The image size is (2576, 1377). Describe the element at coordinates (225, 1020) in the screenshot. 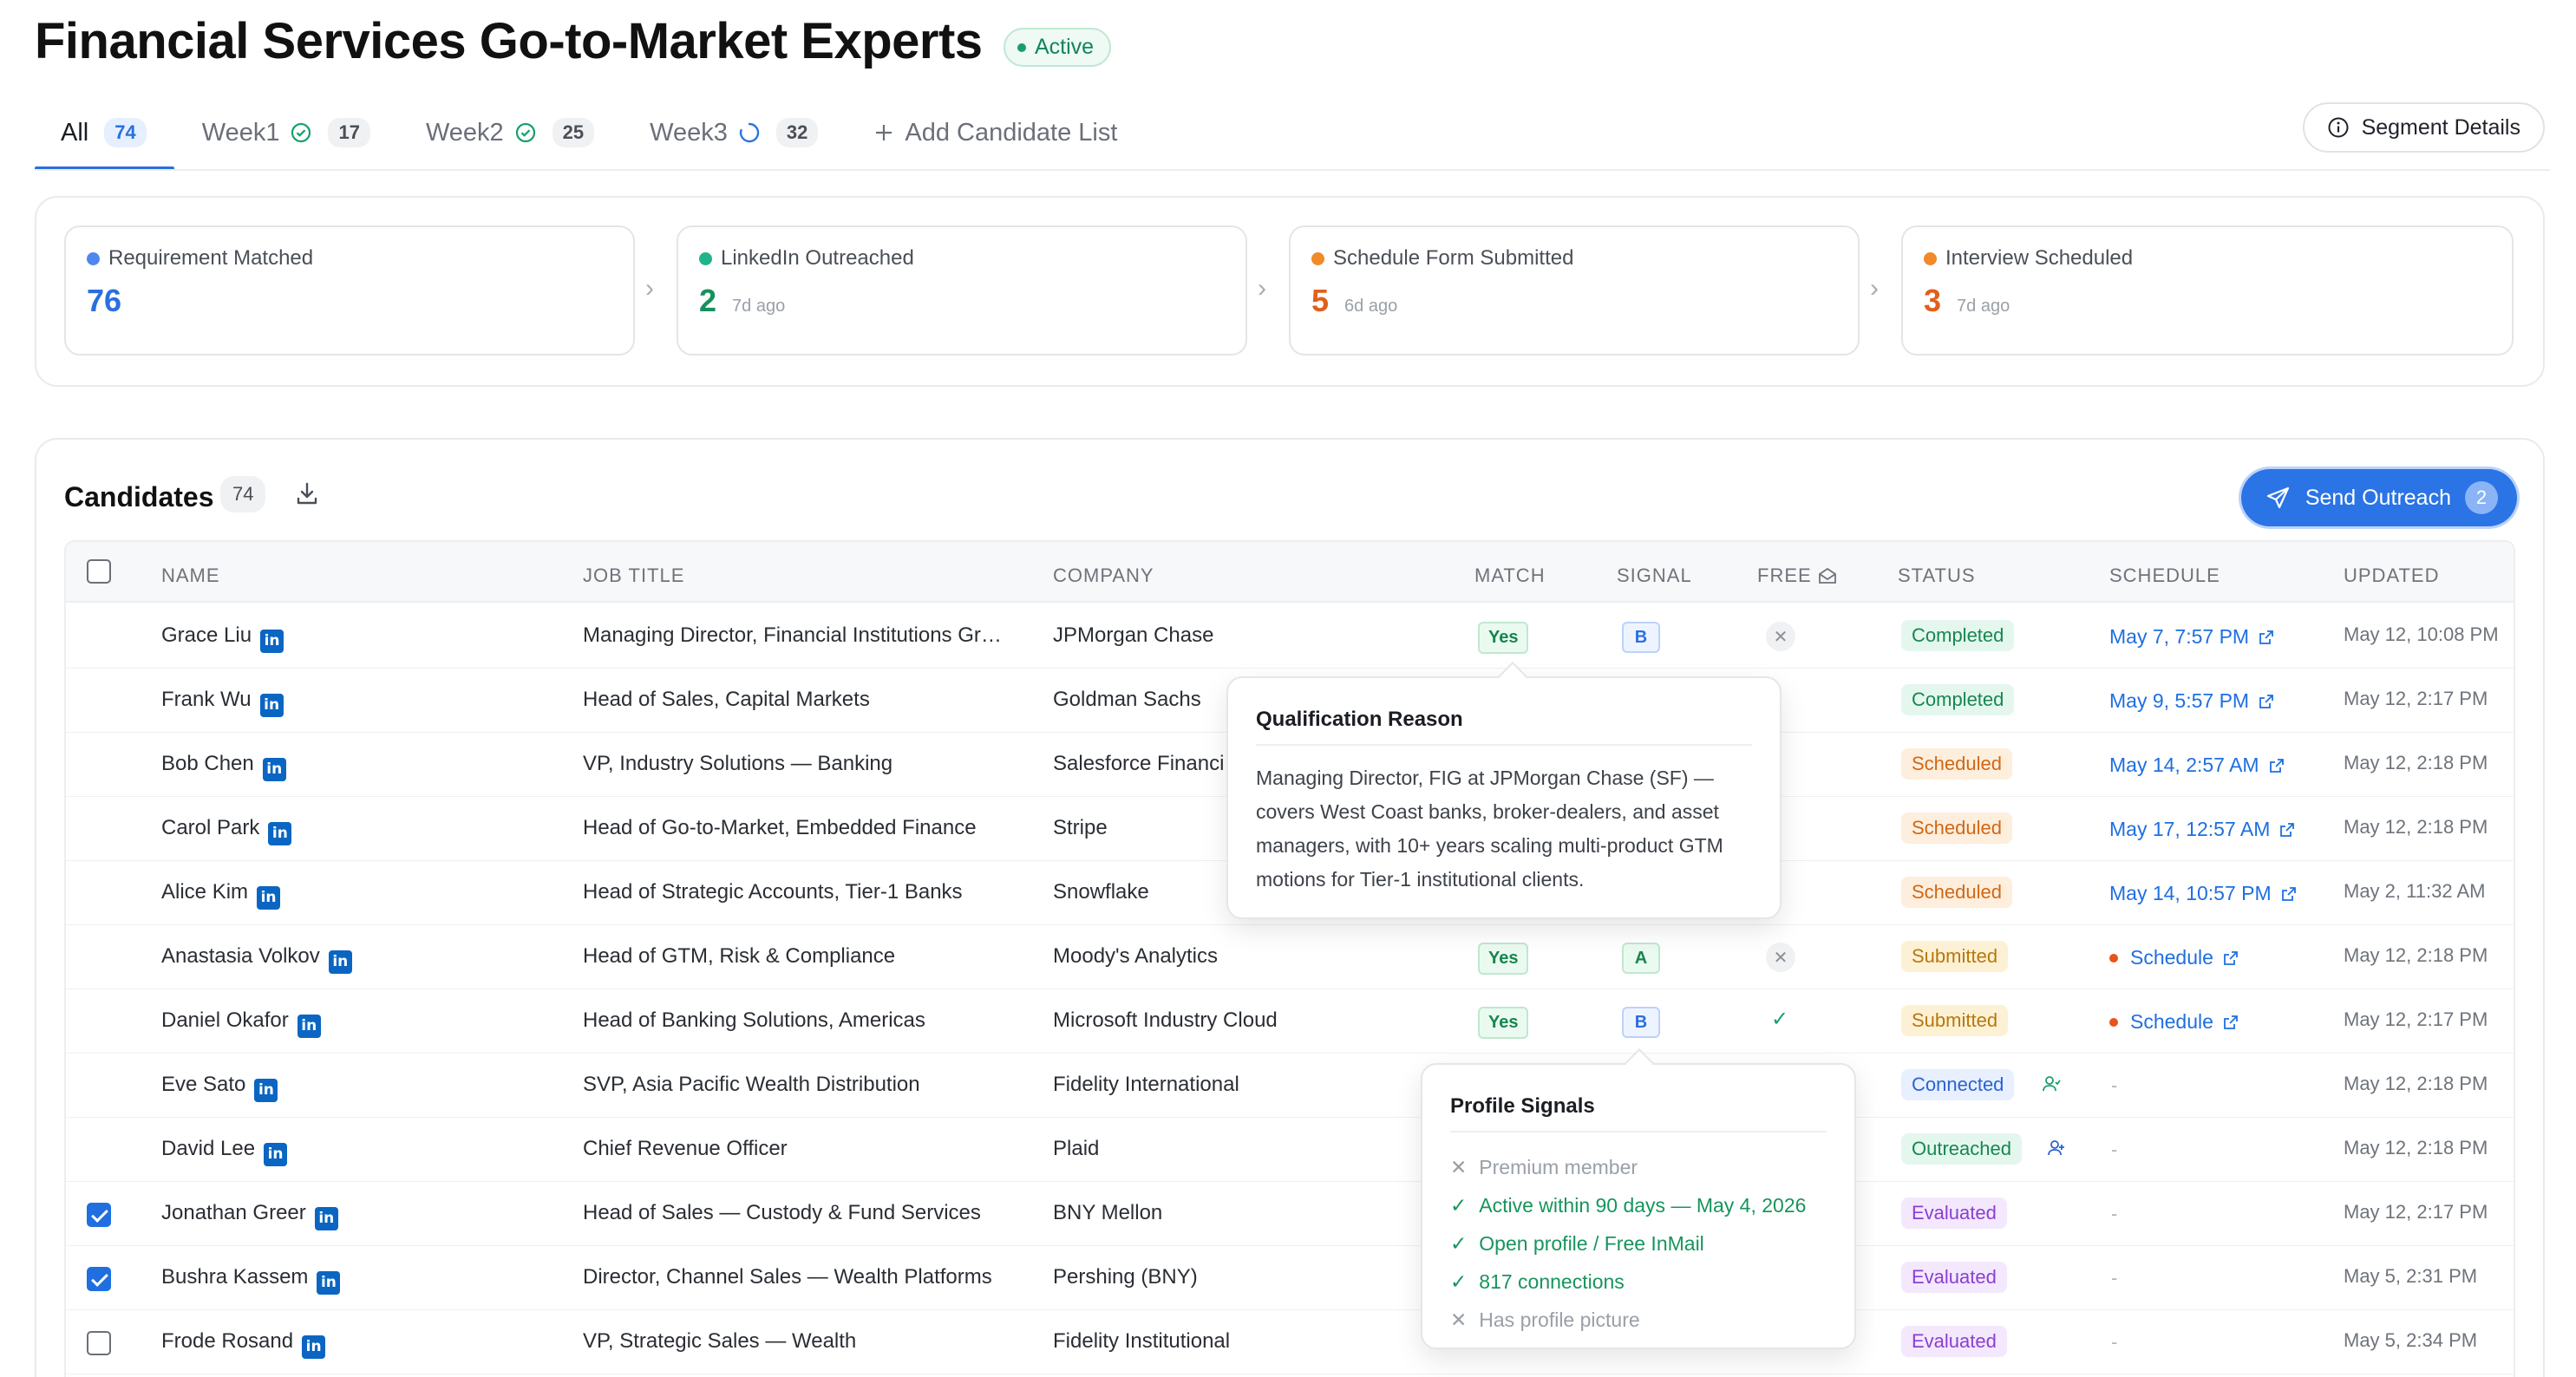

I see `candidate-name: Daniel Okafor` at that location.